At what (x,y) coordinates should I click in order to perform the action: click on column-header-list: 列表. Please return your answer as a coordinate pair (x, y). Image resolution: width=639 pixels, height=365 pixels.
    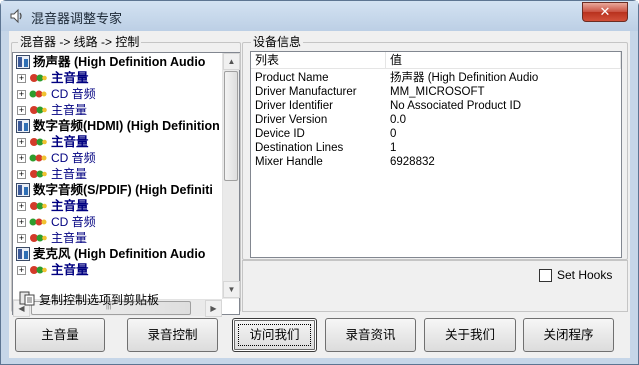
    Looking at the image, I should click on (318, 60).